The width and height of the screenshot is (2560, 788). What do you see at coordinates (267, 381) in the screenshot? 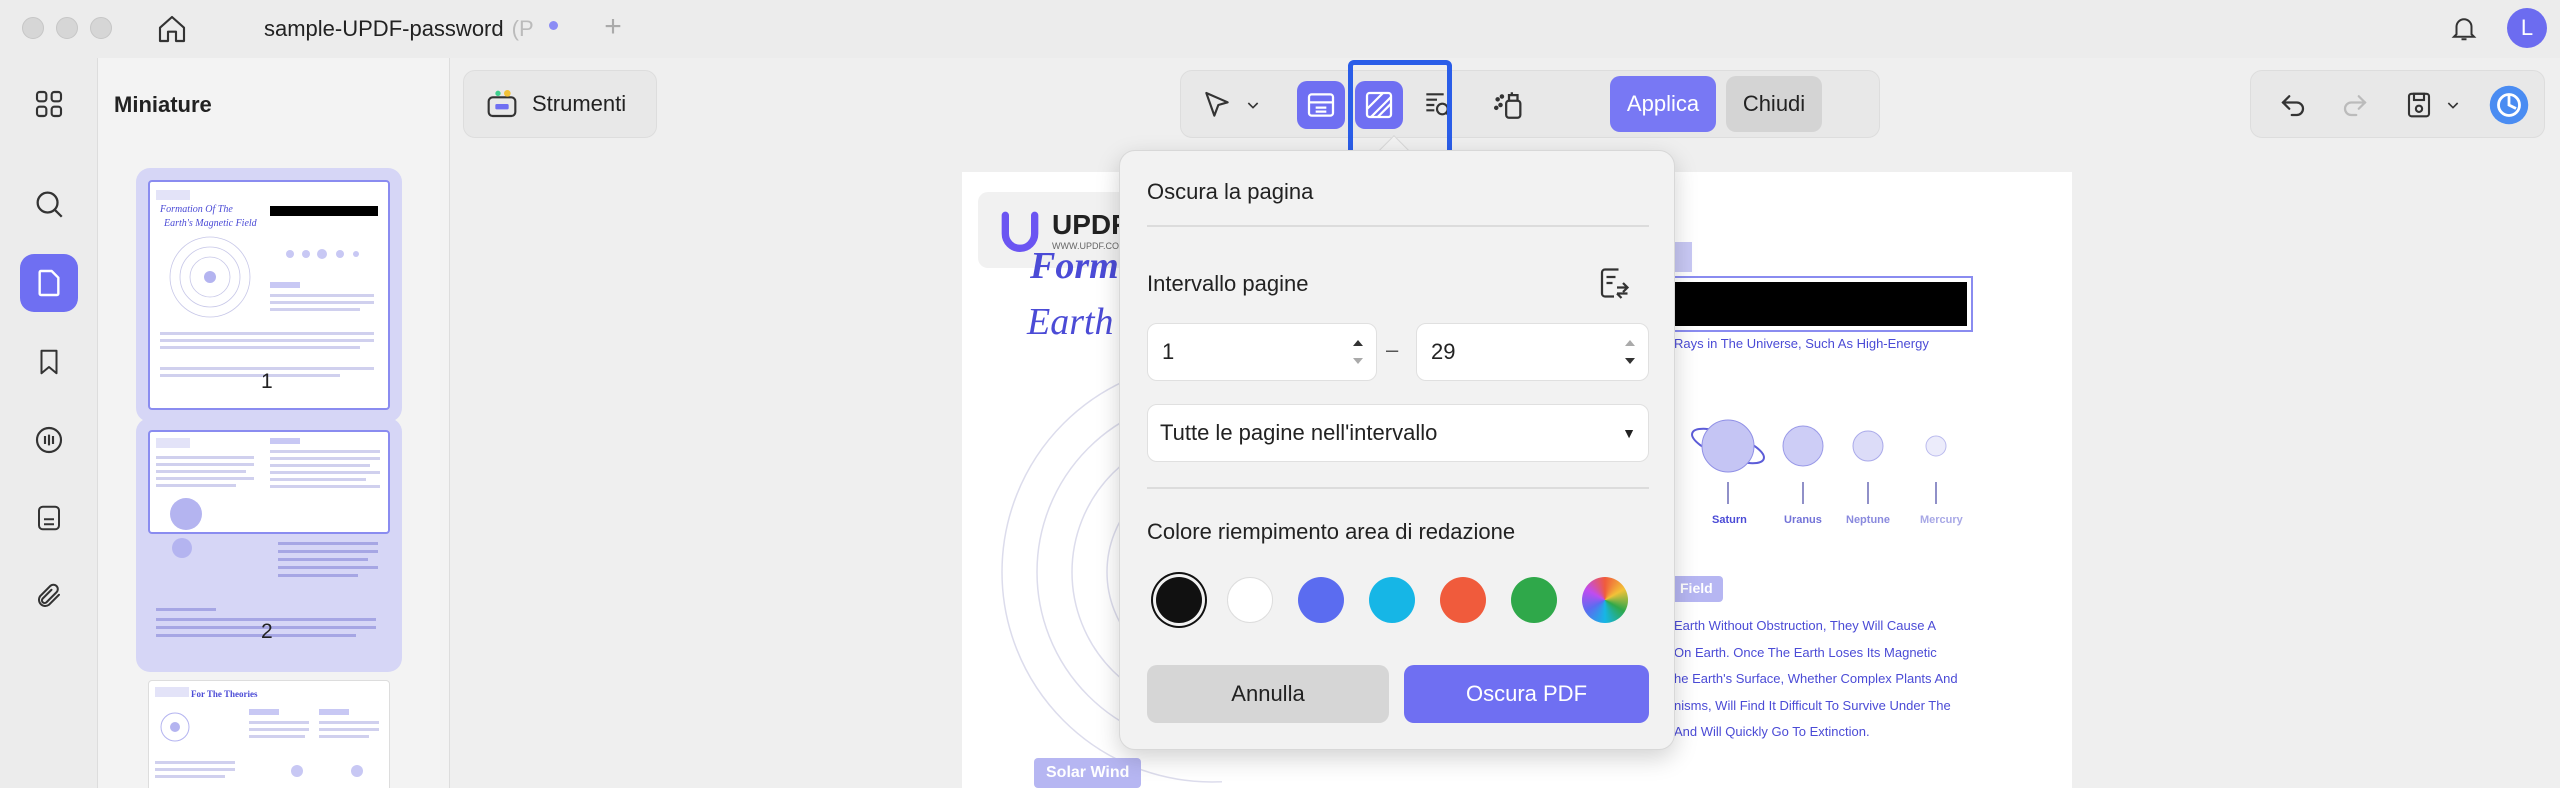
I see `thumbnail-page-number: 1` at bounding box center [267, 381].